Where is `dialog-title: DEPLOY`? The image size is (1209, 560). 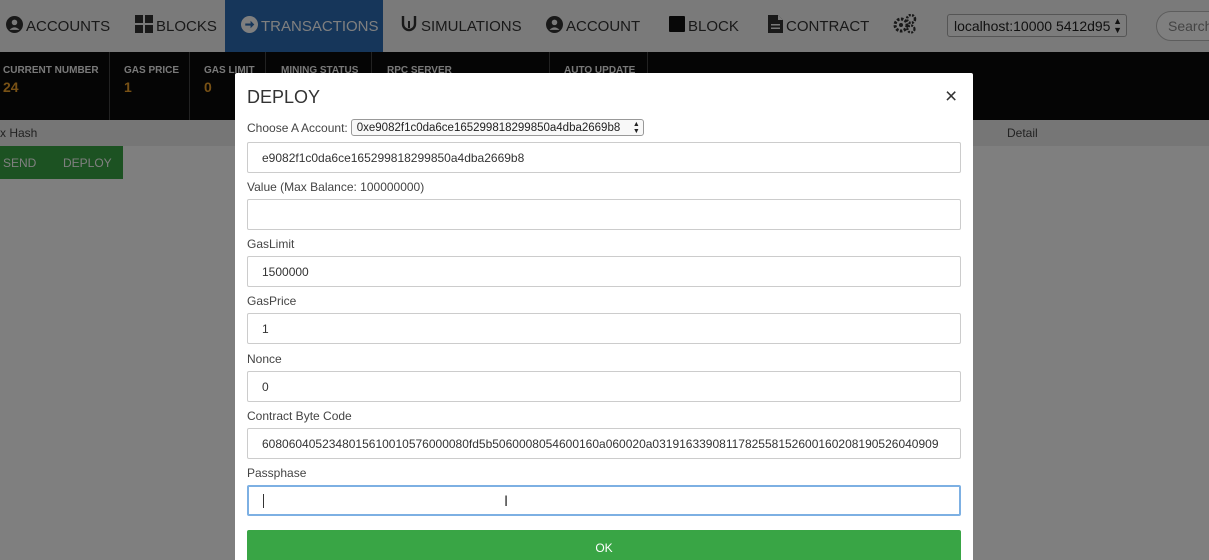
dialog-title: DEPLOY is located at coordinates (284, 97).